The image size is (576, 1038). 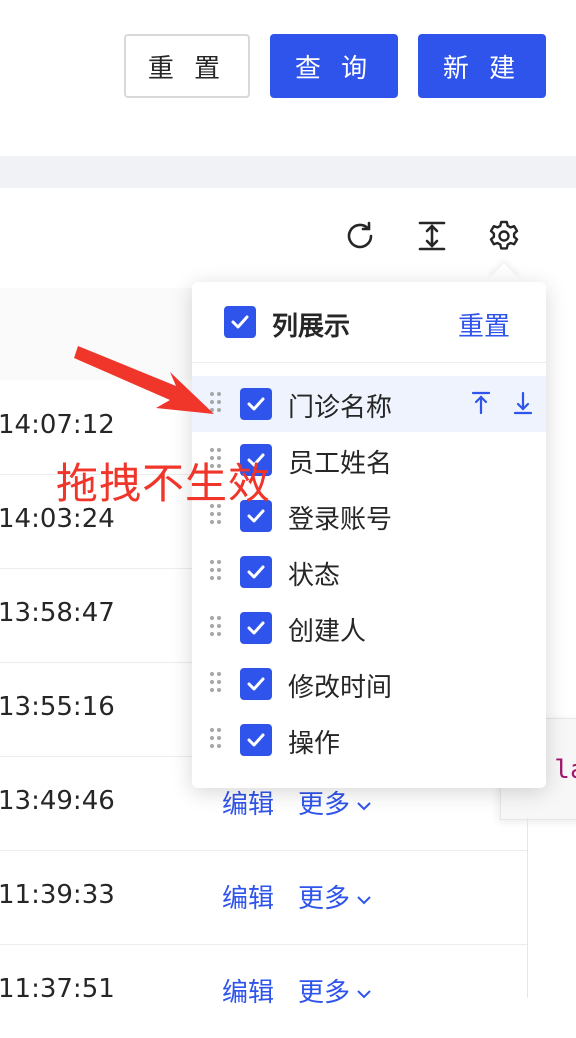 What do you see at coordinates (57, 613) in the screenshot?
I see `row-time: 13:58:47` at bounding box center [57, 613].